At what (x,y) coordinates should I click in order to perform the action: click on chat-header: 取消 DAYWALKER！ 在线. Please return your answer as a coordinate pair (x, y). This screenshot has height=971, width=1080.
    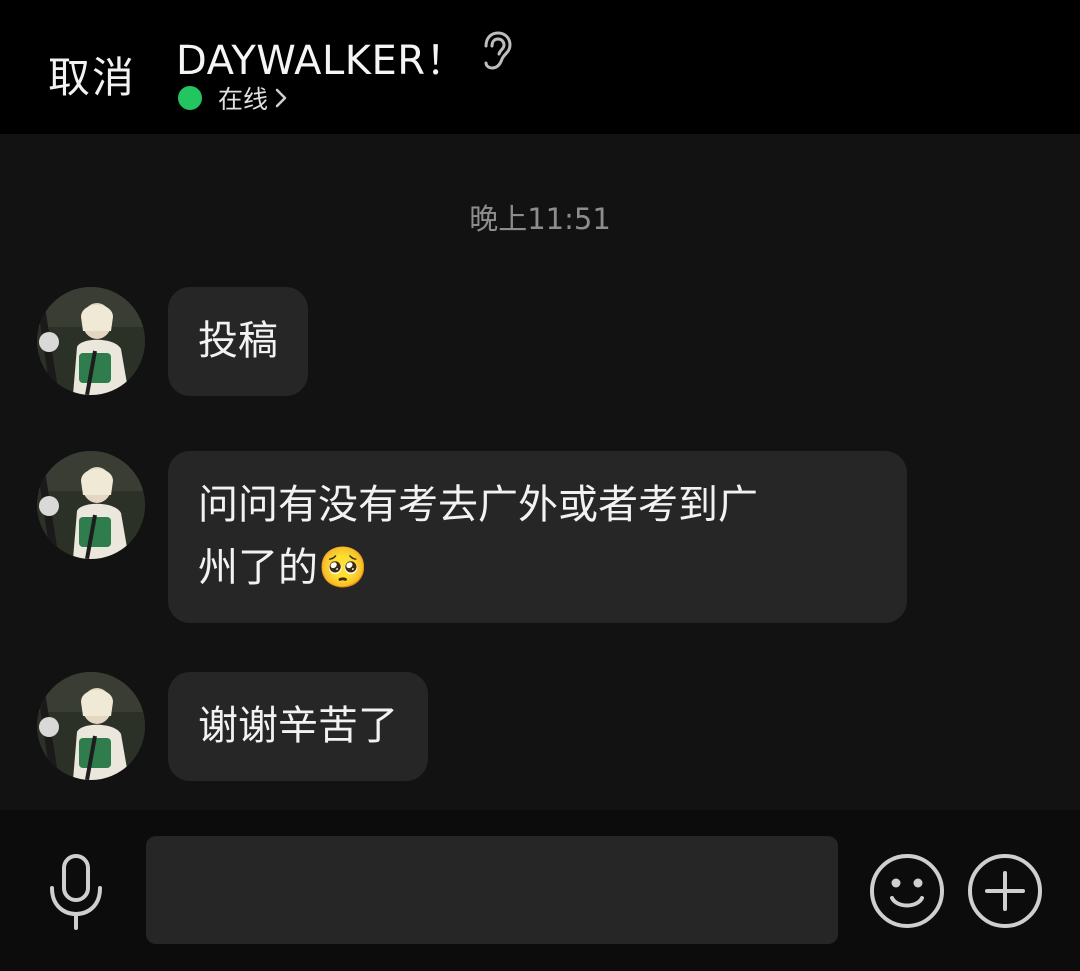
    Looking at the image, I should click on (540, 67).